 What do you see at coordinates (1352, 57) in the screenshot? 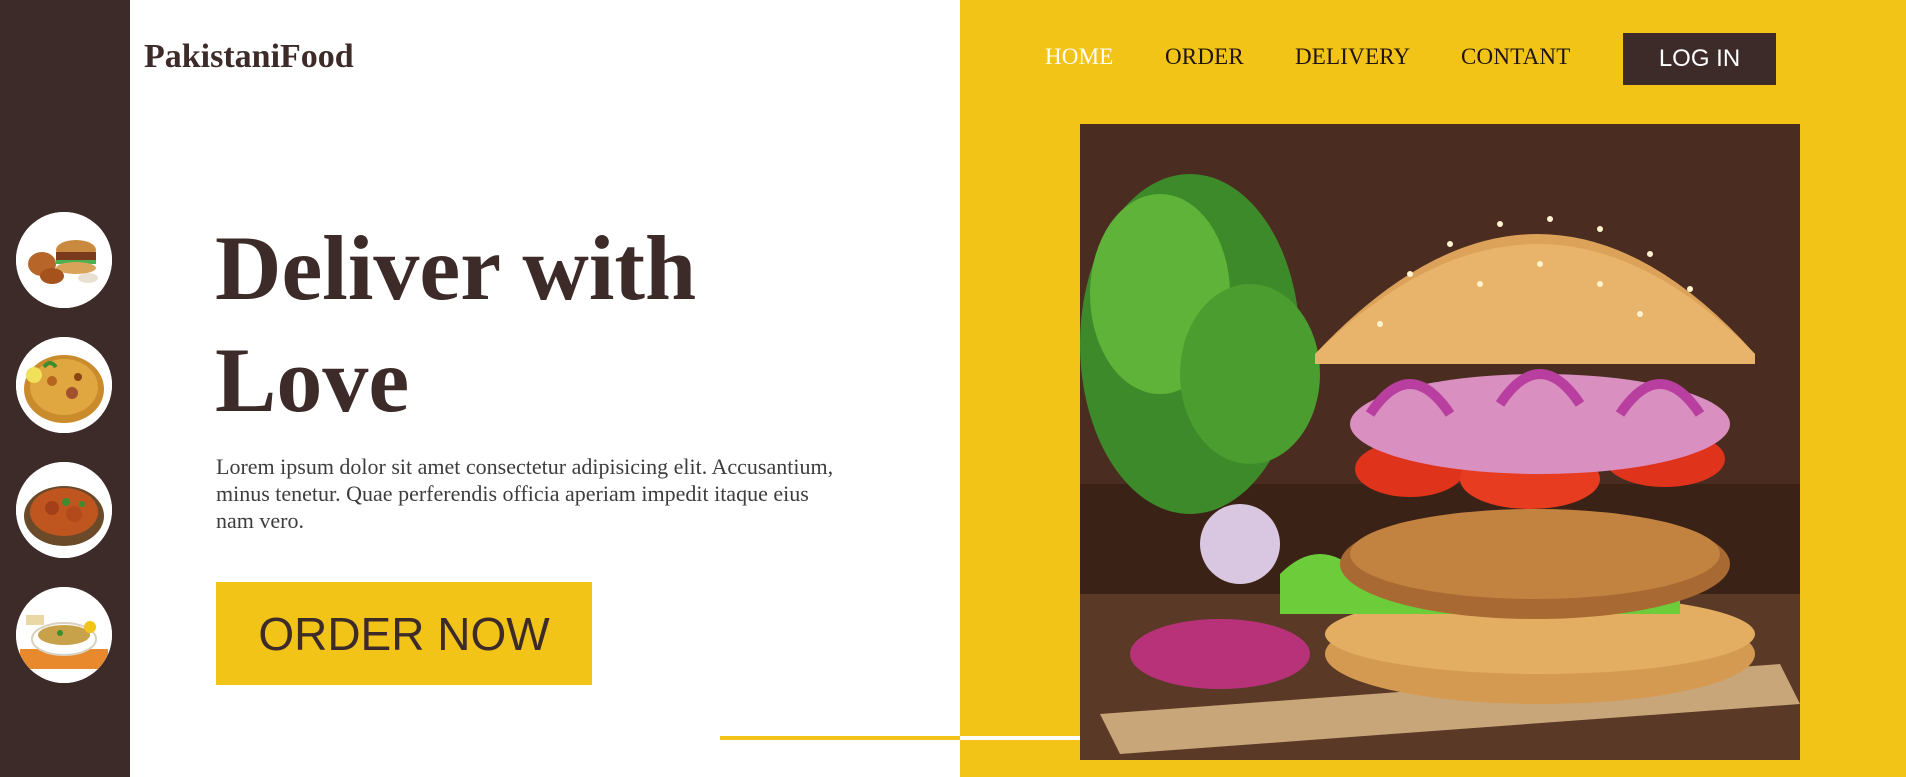
I see `nav-delivery: DELIVERY` at bounding box center [1352, 57].